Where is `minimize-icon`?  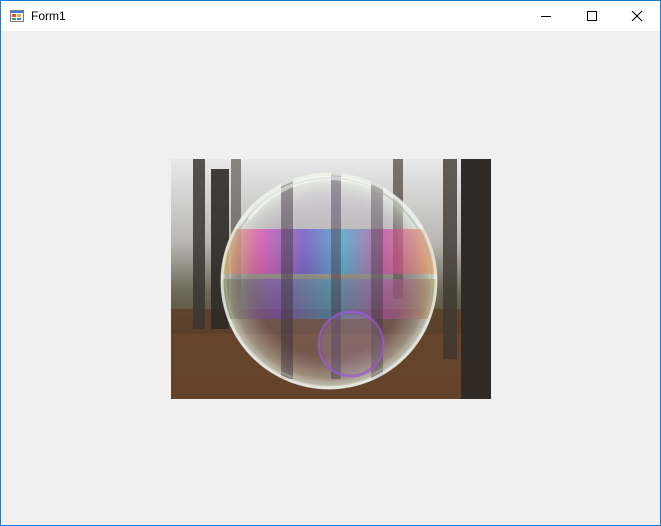 minimize-icon is located at coordinates (546, 16).